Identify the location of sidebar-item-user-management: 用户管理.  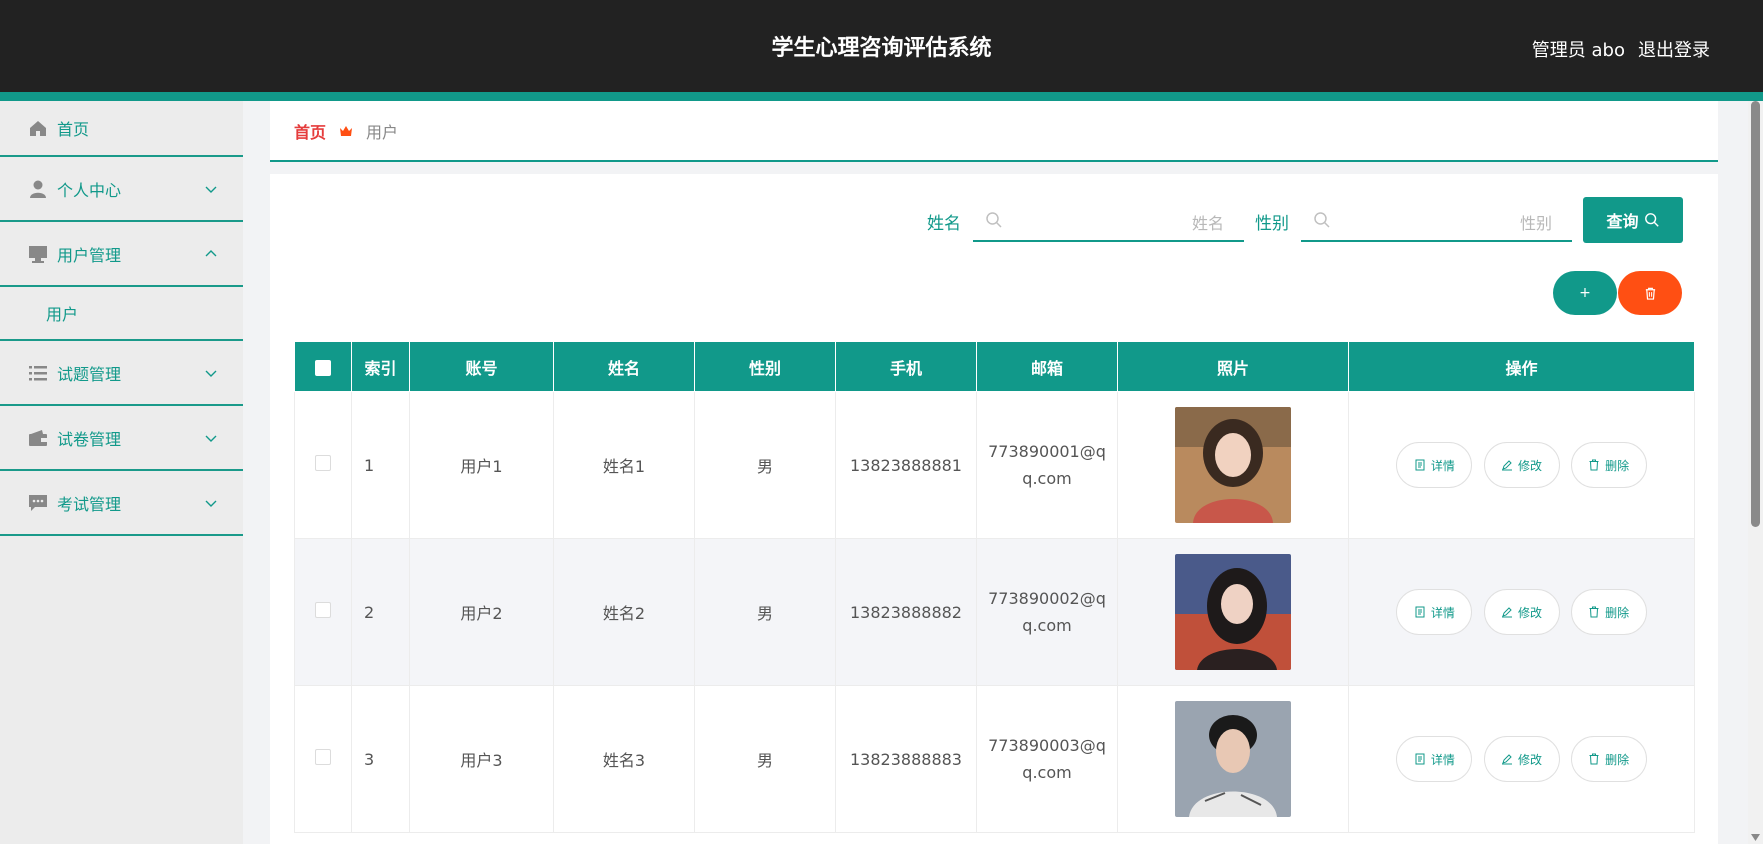
(121, 254).